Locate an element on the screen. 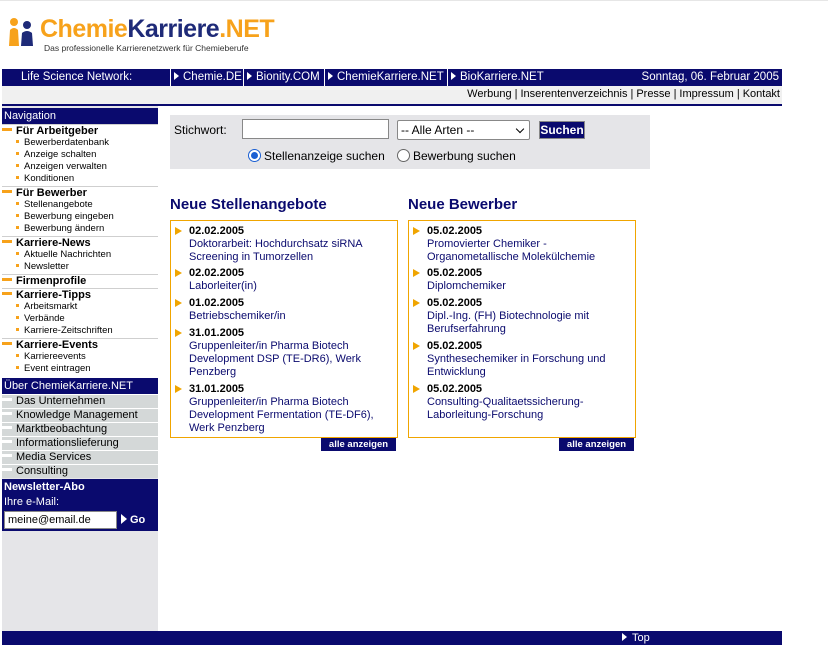 The height and width of the screenshot is (651, 828). about-item-knowledge-management: Knowledge Management is located at coordinates (80, 415).